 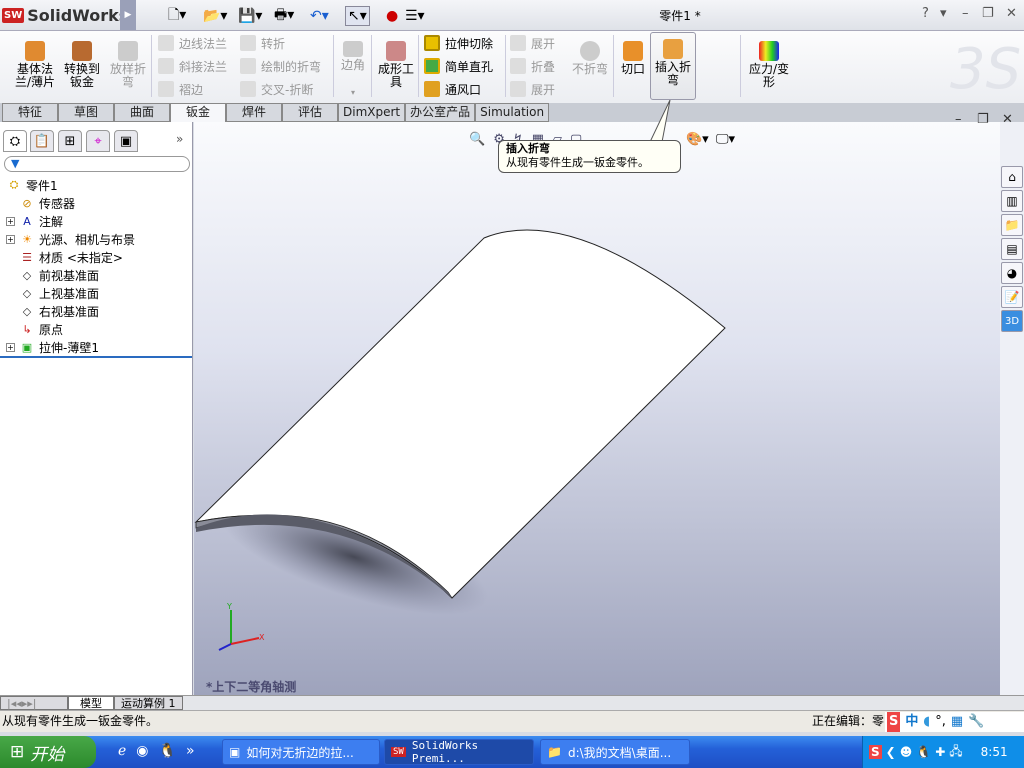 I want to click on sogou-icon: S, so click(x=894, y=722).